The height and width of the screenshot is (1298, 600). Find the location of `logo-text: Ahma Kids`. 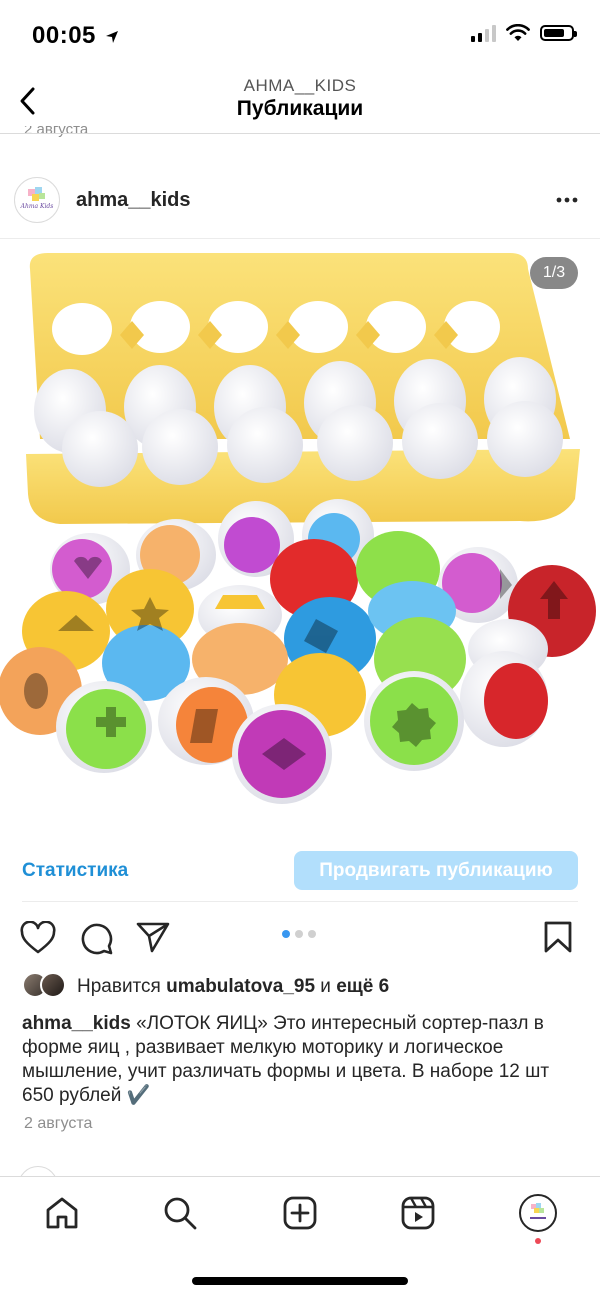

logo-text: Ahma Kids is located at coordinates (37, 206).